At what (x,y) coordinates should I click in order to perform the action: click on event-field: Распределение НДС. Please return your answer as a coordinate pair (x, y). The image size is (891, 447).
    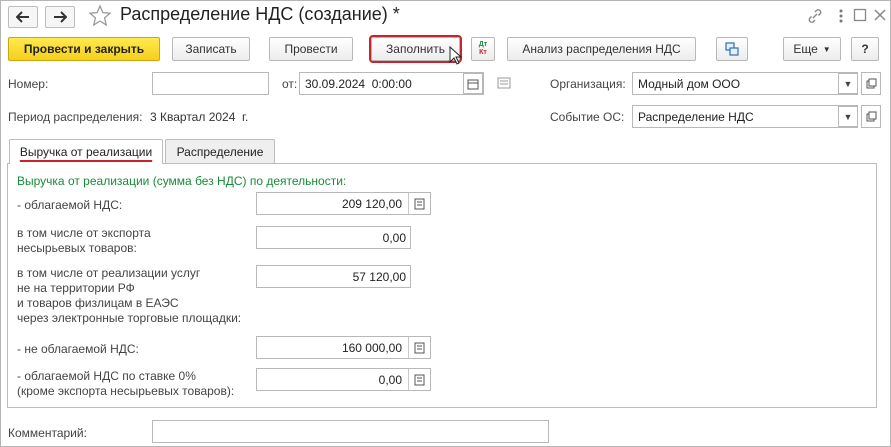
    Looking at the image, I should click on (745, 116).